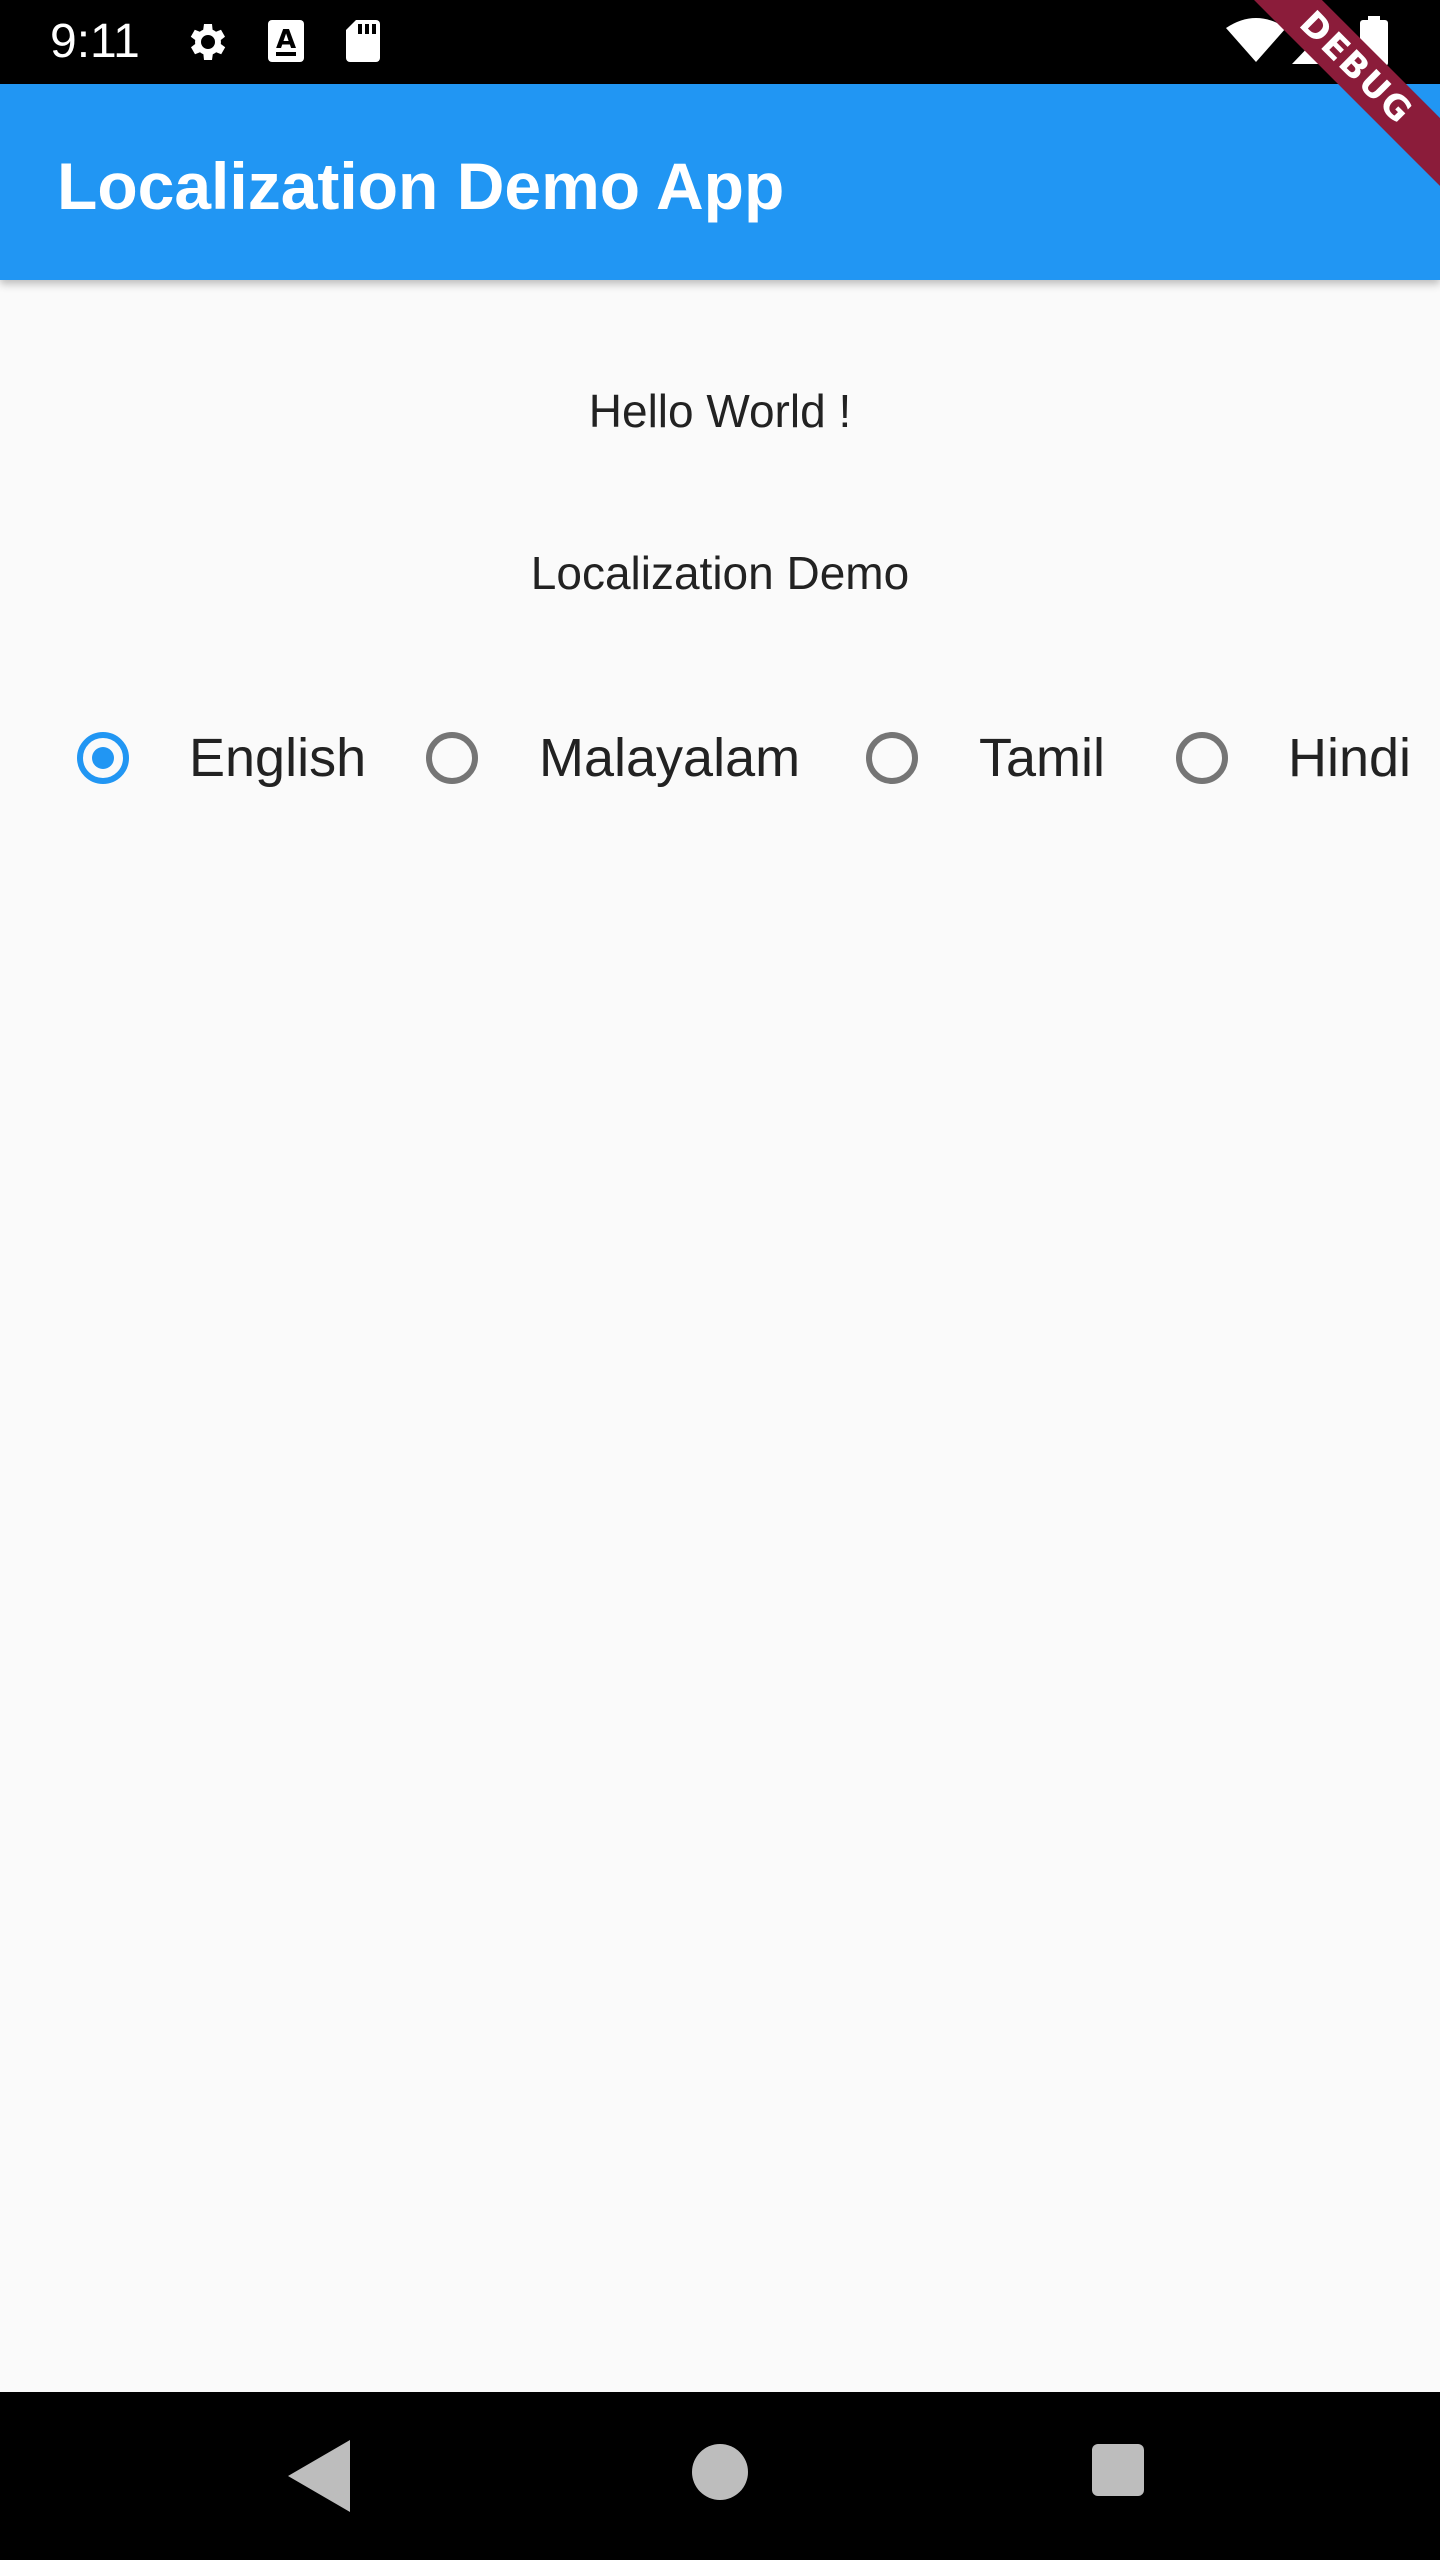 The height and width of the screenshot is (2560, 1440). I want to click on text-a-icon: A, so click(286, 43).